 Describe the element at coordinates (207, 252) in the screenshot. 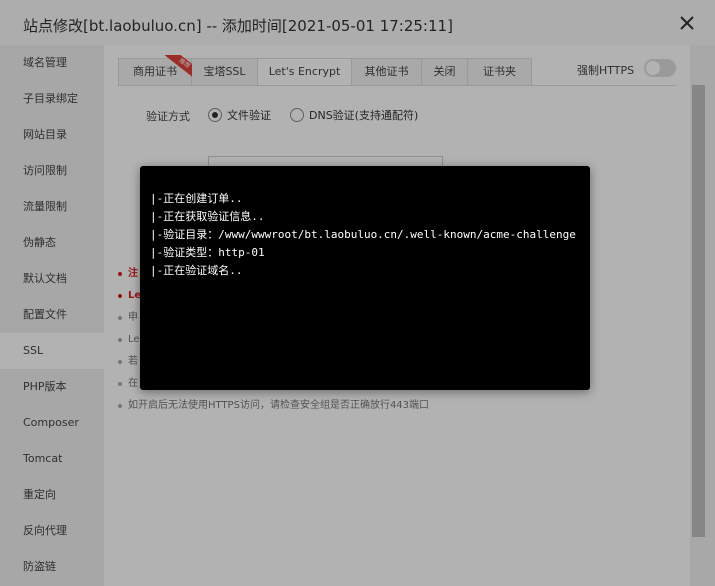

I see `console-line: |-验证类型：http-01` at that location.